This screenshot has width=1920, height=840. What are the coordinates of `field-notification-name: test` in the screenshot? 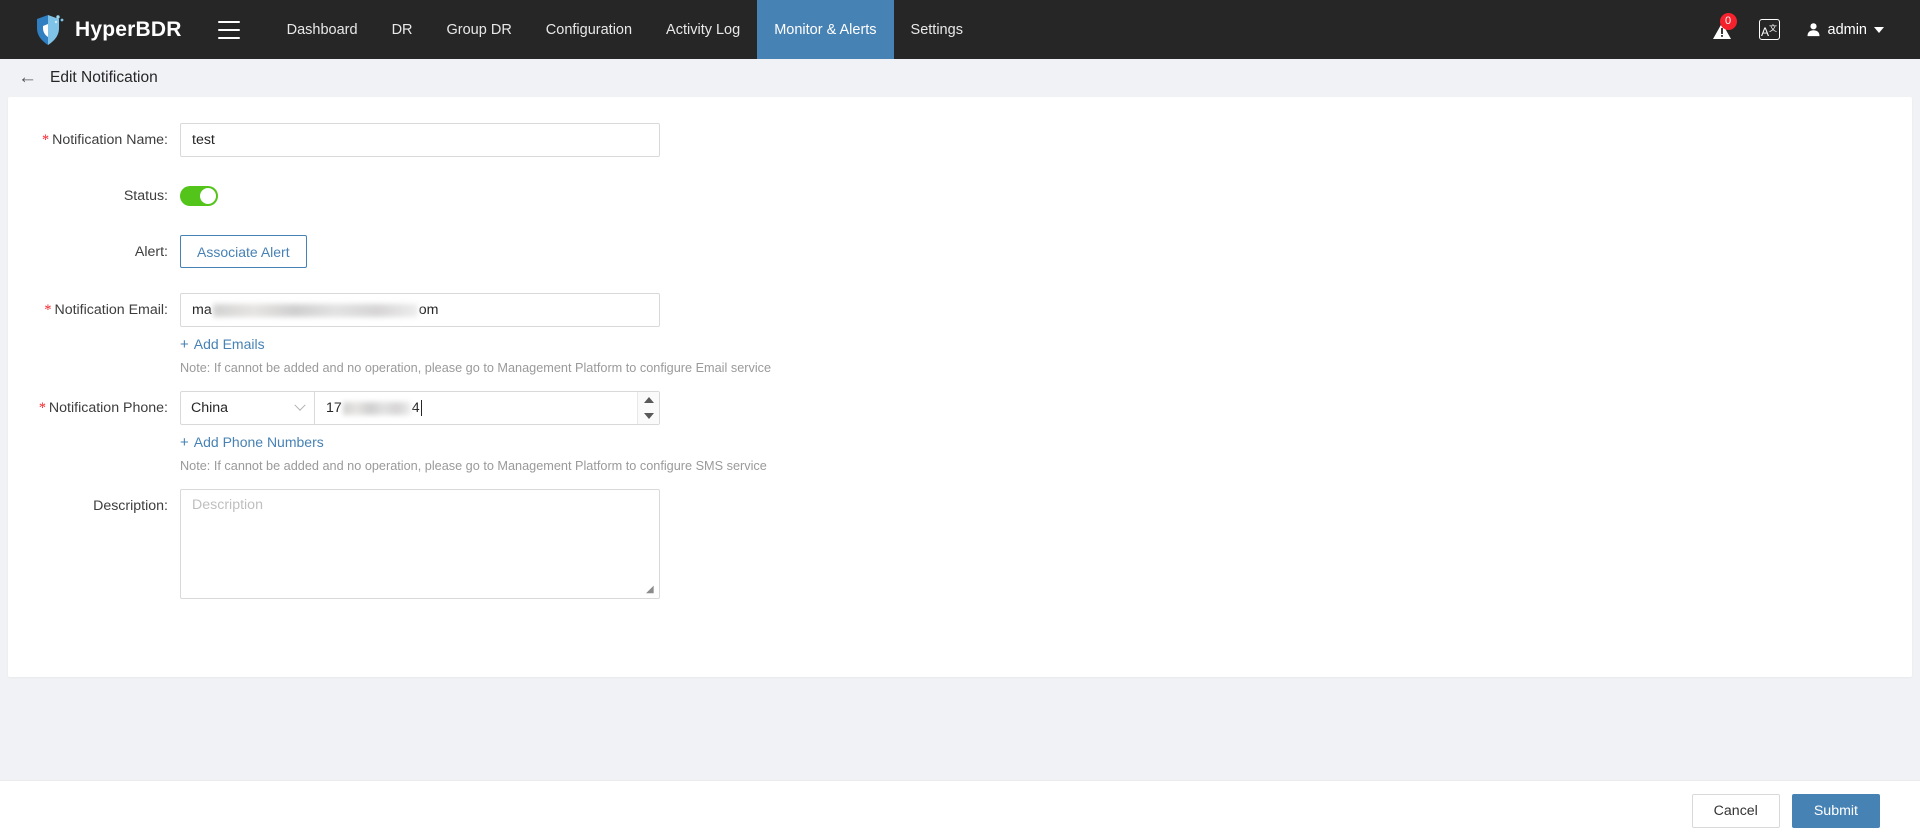 It's located at (420, 140).